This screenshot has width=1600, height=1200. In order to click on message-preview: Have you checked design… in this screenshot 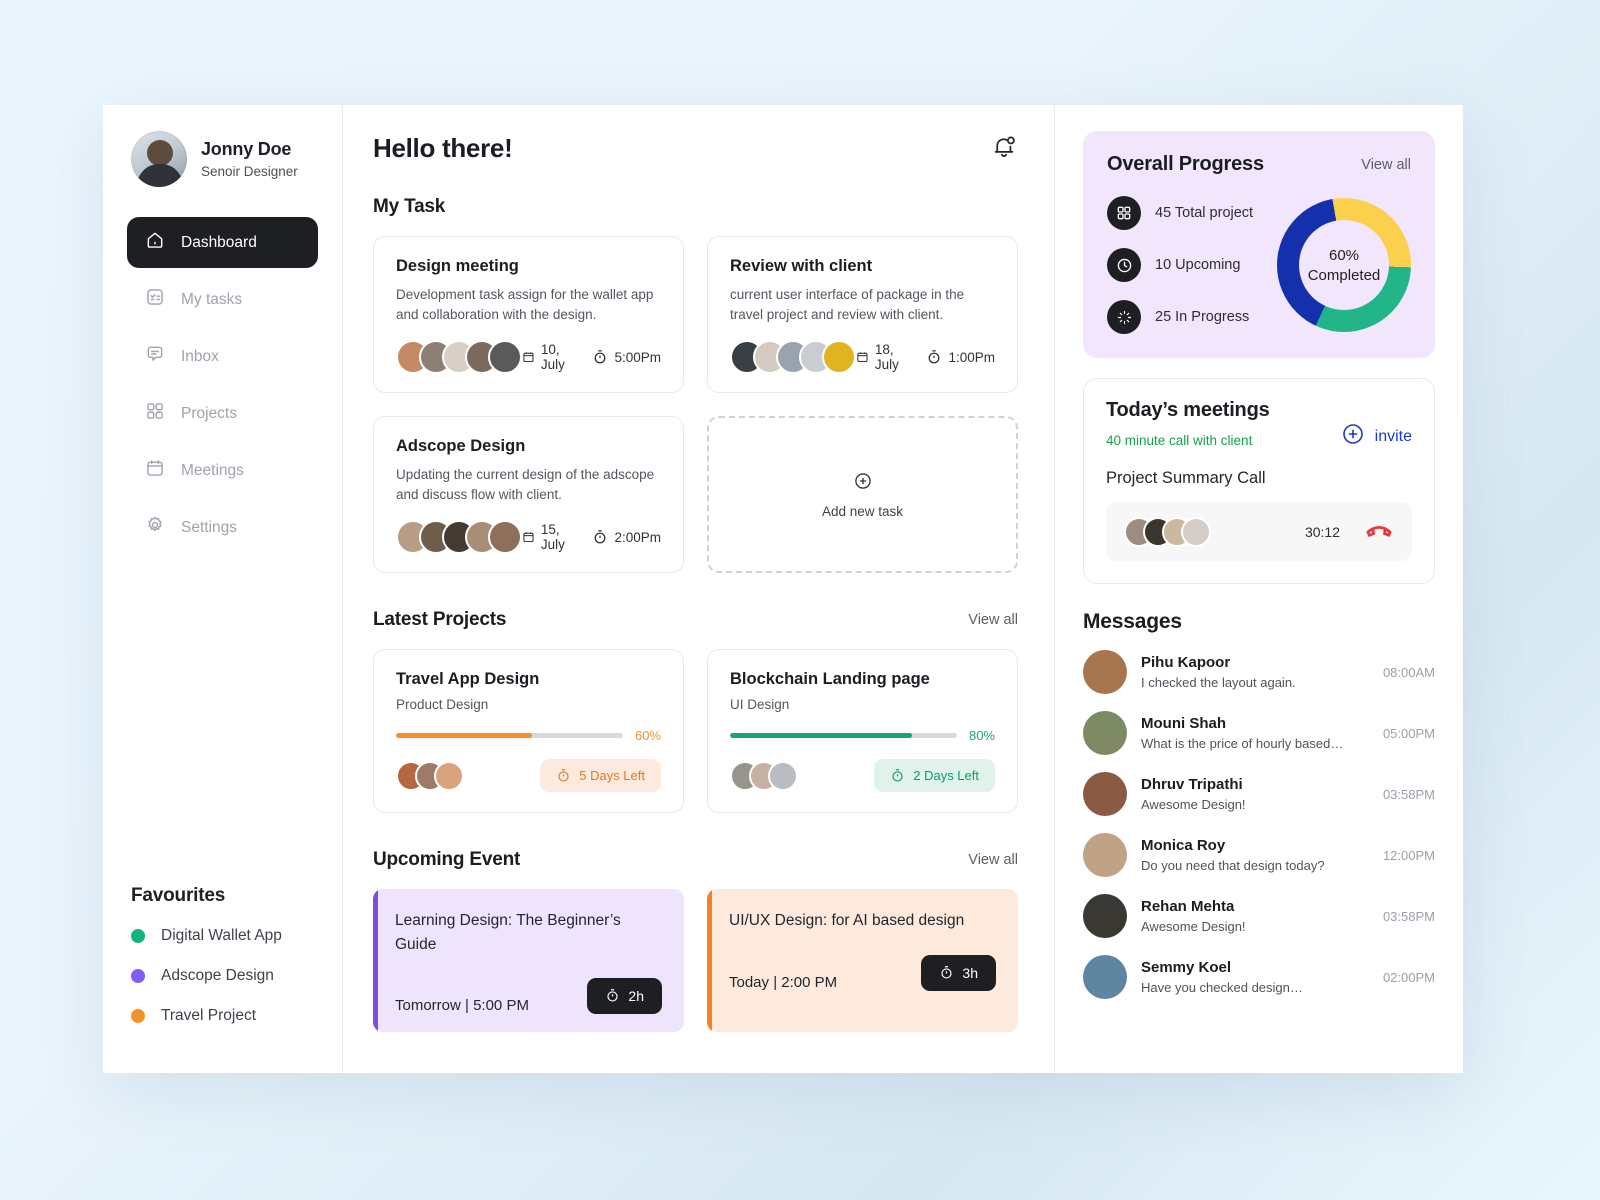, I will do `click(1222, 987)`.